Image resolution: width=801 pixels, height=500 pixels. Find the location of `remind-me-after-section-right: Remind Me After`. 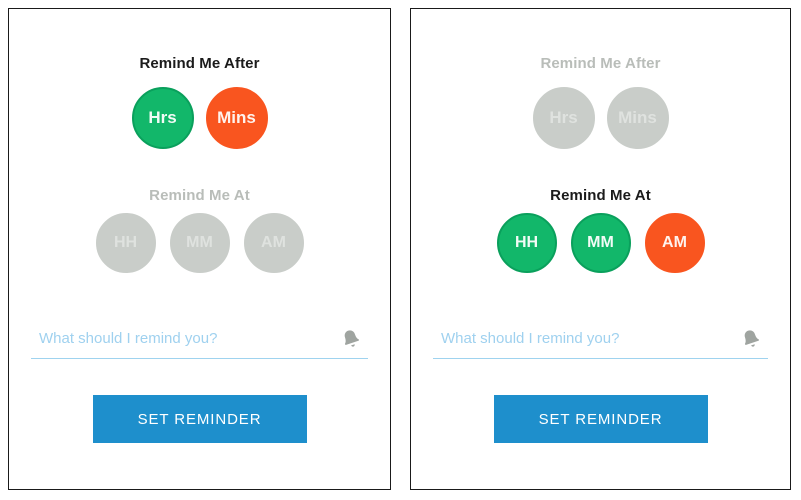

remind-me-after-section-right: Remind Me After is located at coordinates (600, 64).